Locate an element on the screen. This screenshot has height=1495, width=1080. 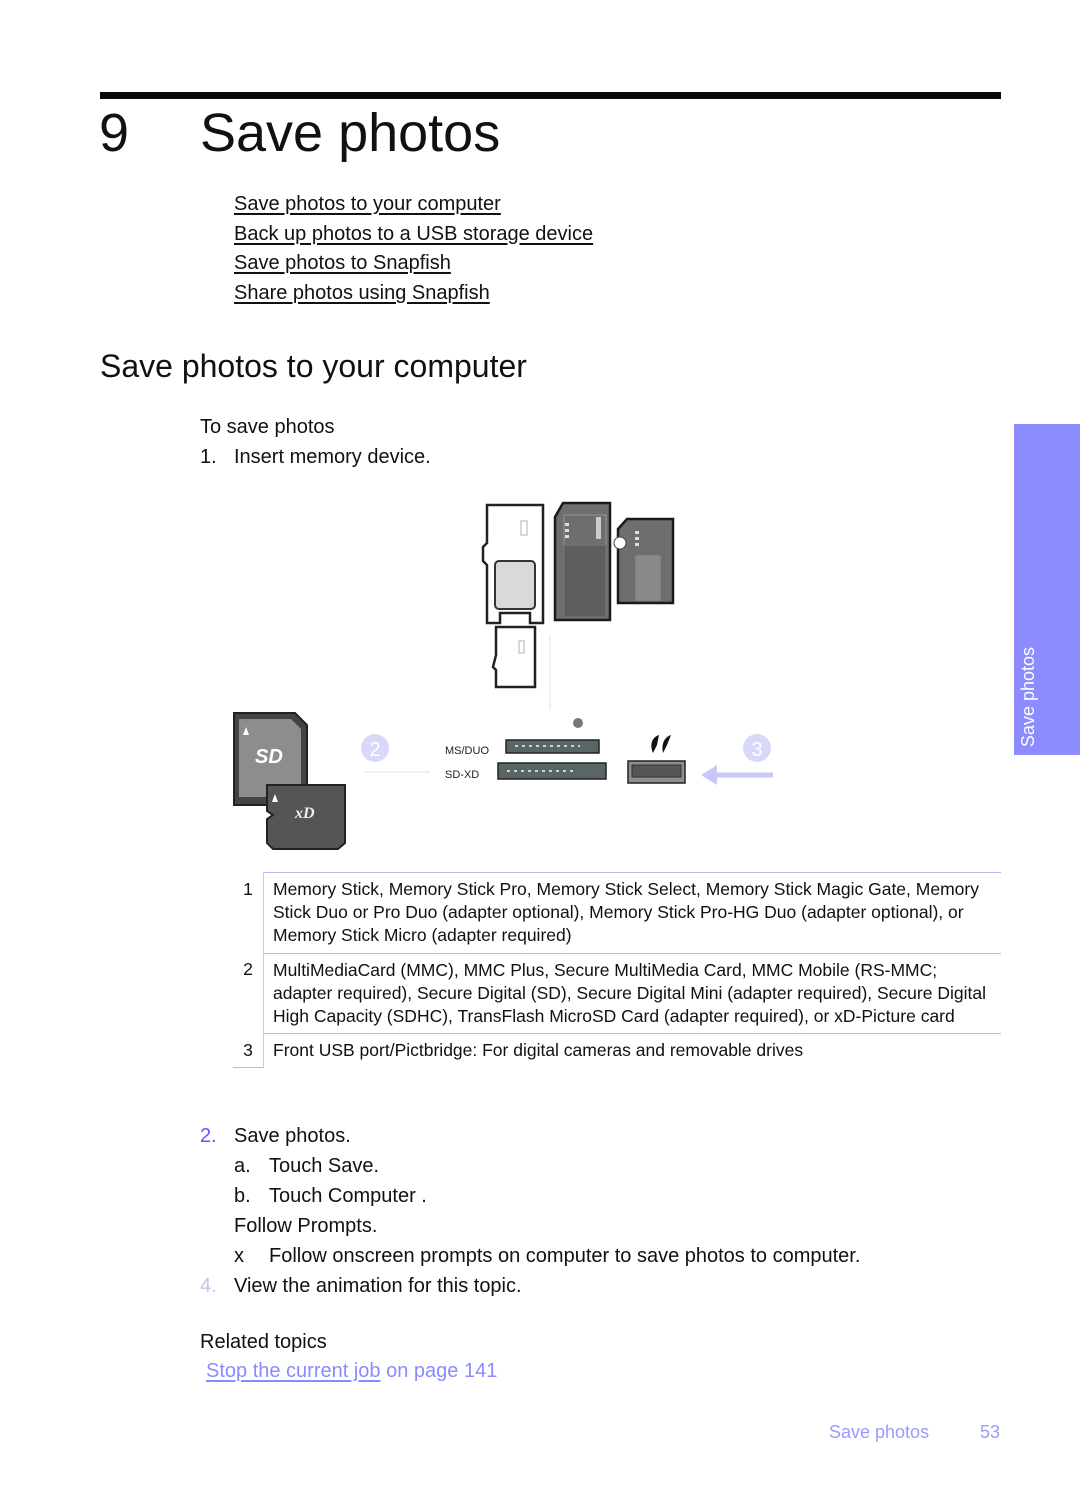
related-topic-item: Stop the current job on page 141 is located at coordinates (351, 1371).